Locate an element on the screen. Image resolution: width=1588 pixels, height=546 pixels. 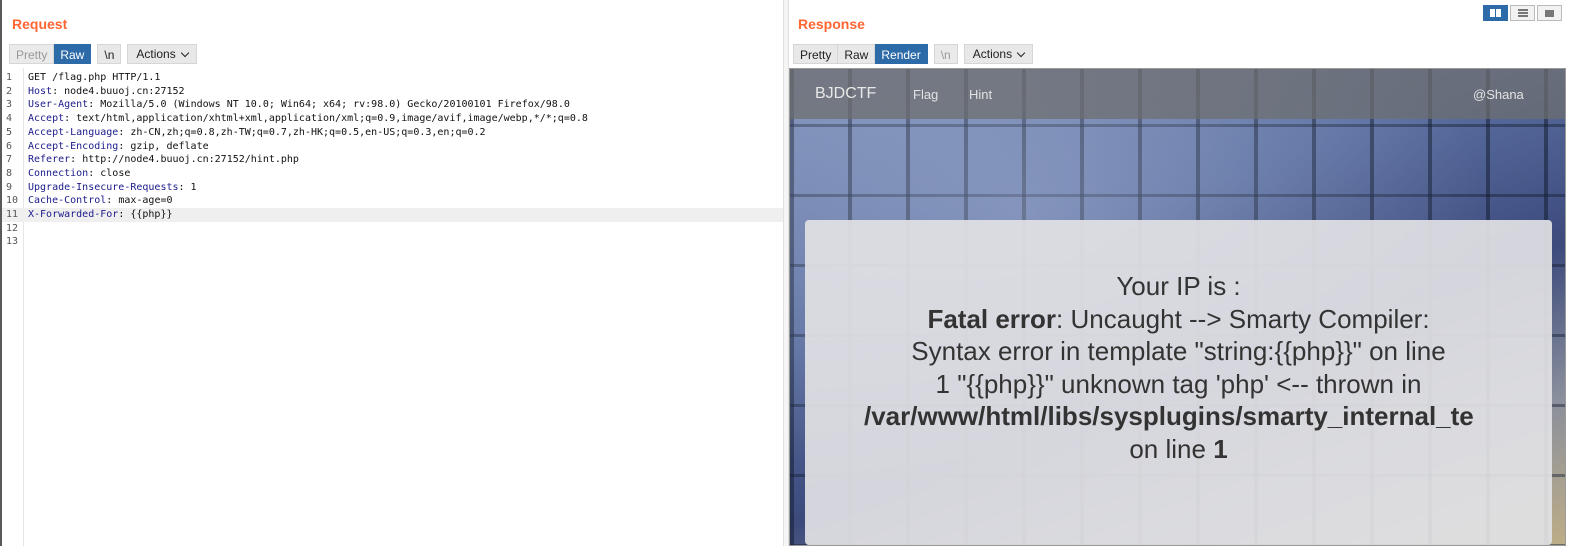
line-content: Upgrade-Insecure-Requests: 1 is located at coordinates (112, 188).